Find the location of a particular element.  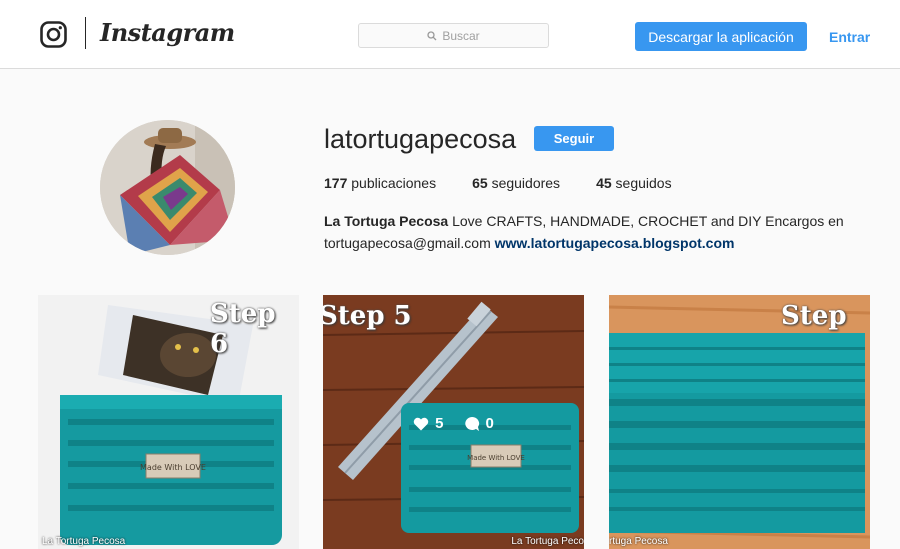

follow-button: Seguir is located at coordinates (574, 138).